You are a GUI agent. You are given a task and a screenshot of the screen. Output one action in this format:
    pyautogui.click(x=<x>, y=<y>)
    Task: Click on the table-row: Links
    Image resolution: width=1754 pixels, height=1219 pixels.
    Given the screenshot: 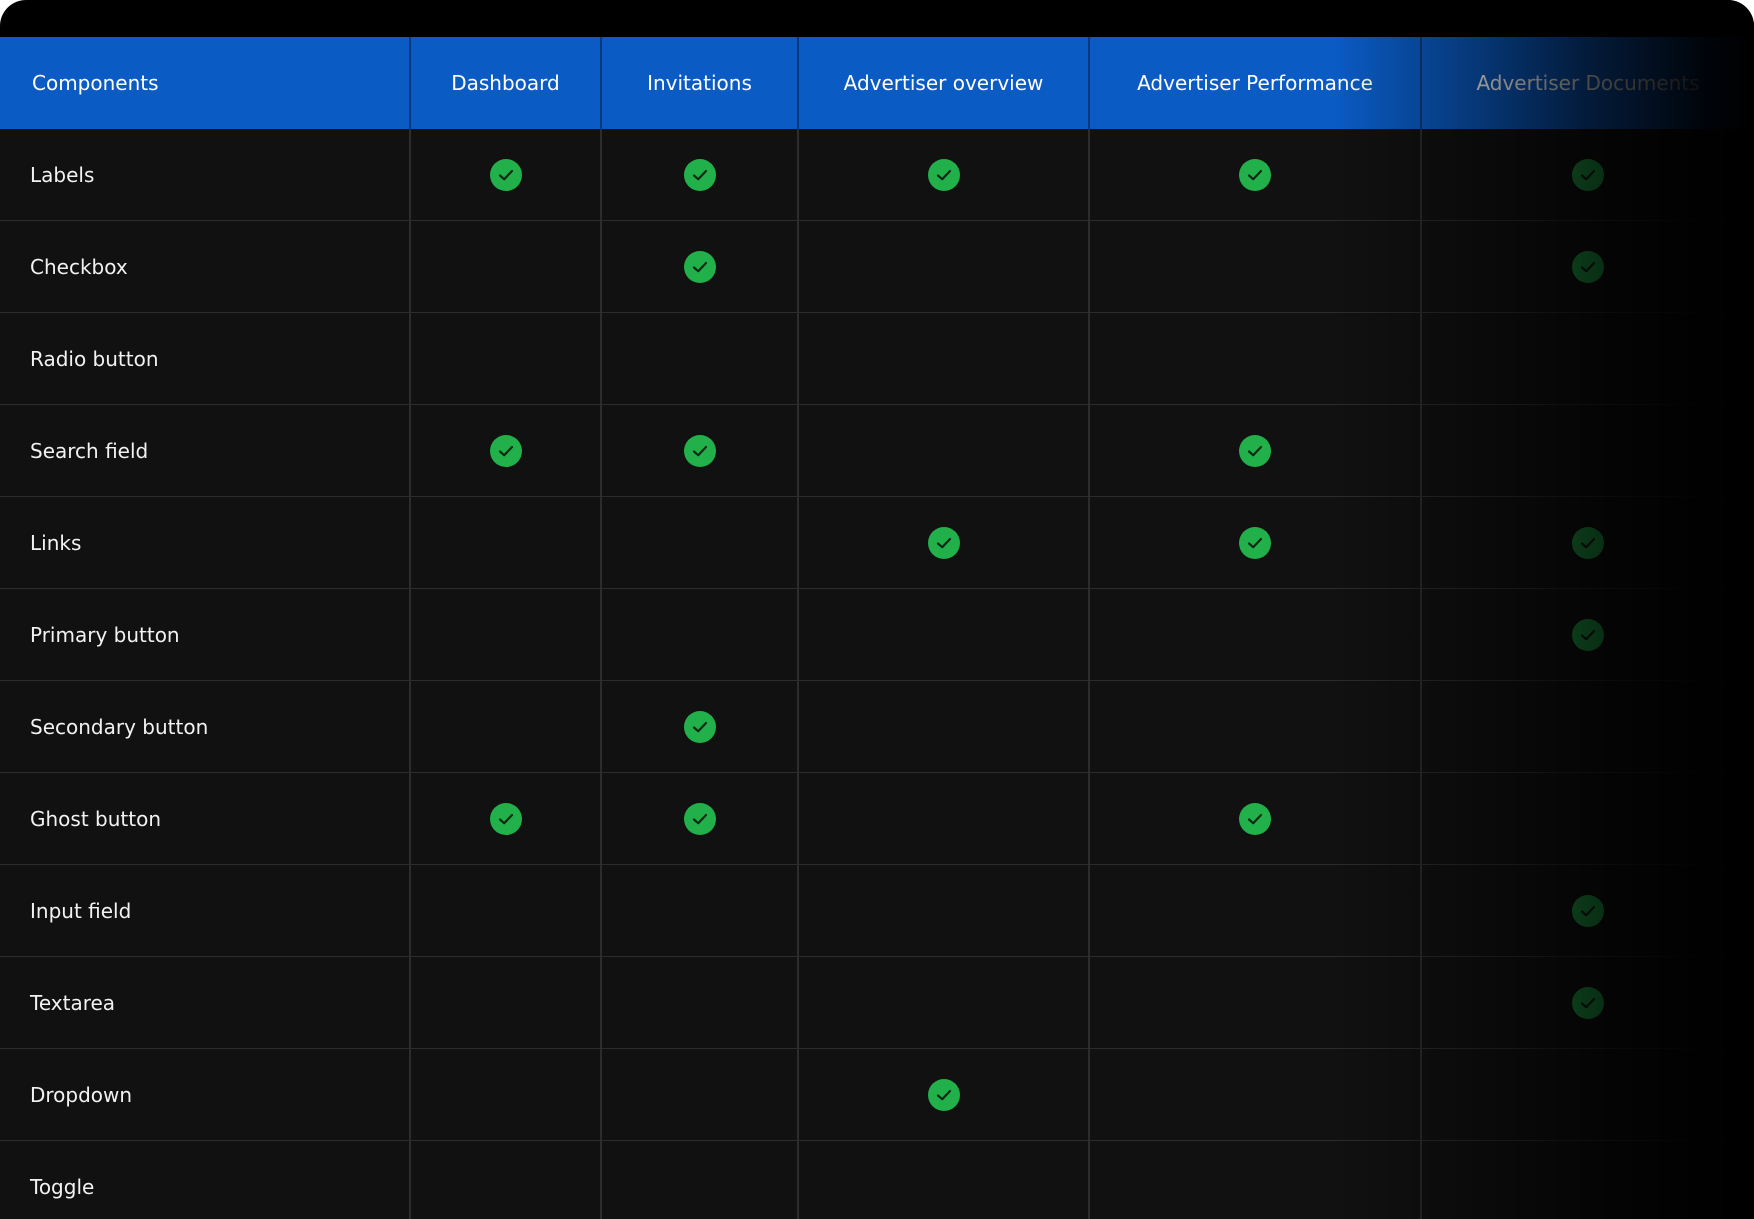 What is the action you would take?
    pyautogui.click(x=877, y=542)
    